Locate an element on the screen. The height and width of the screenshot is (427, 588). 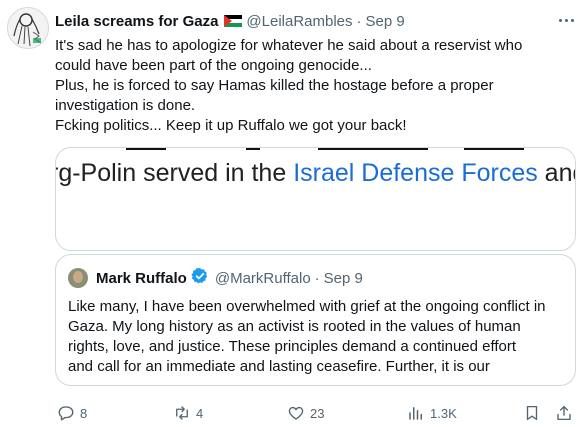
quoted-date: Sep 9 is located at coordinates (343, 278).